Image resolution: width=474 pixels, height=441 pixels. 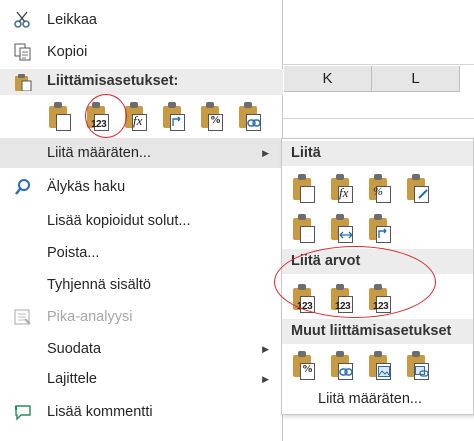 What do you see at coordinates (306, 153) in the screenshot?
I see `paste-section-title: Liitä` at bounding box center [306, 153].